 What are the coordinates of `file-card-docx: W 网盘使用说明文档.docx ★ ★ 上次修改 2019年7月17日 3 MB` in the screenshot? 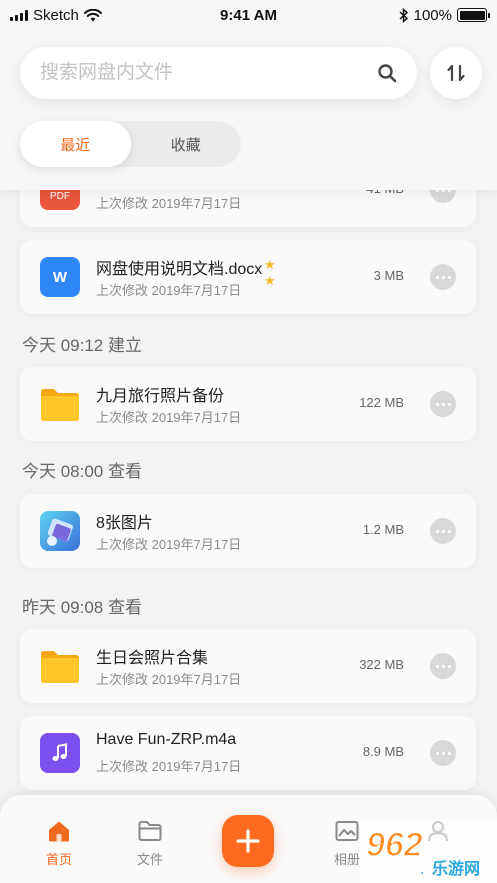 It's located at (248, 277).